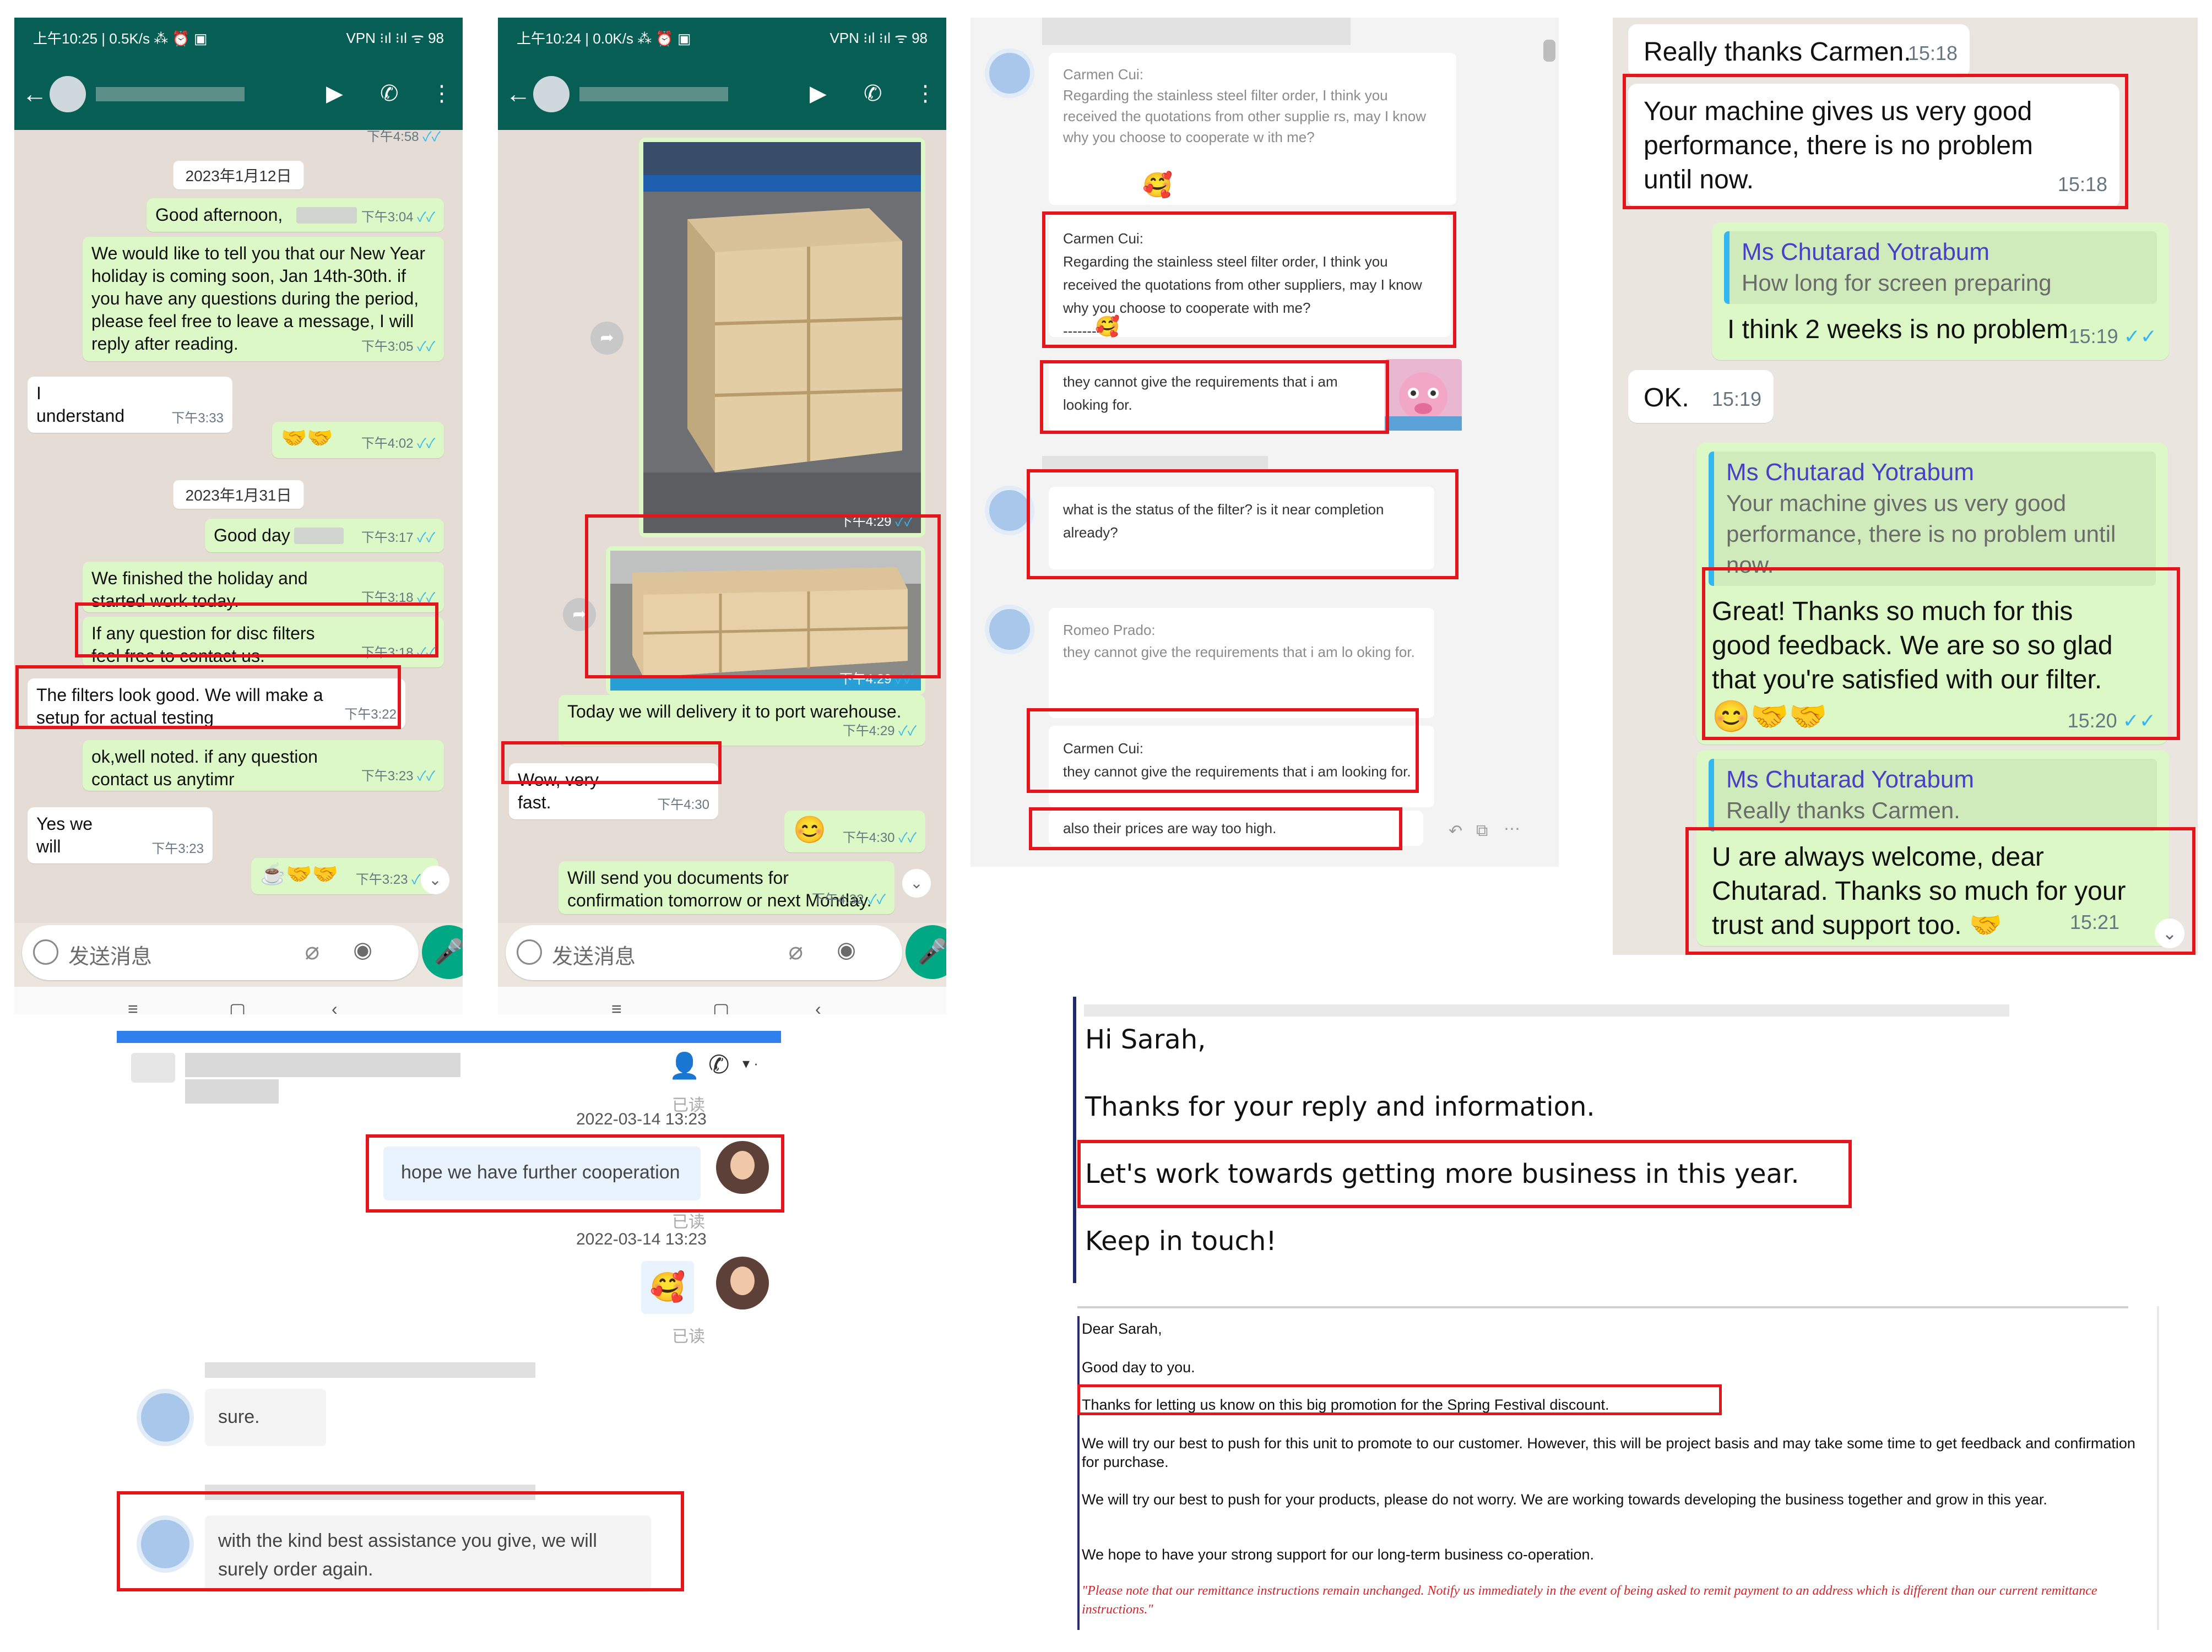  What do you see at coordinates (719, 1064) in the screenshot?
I see `call-icon: ✆` at bounding box center [719, 1064].